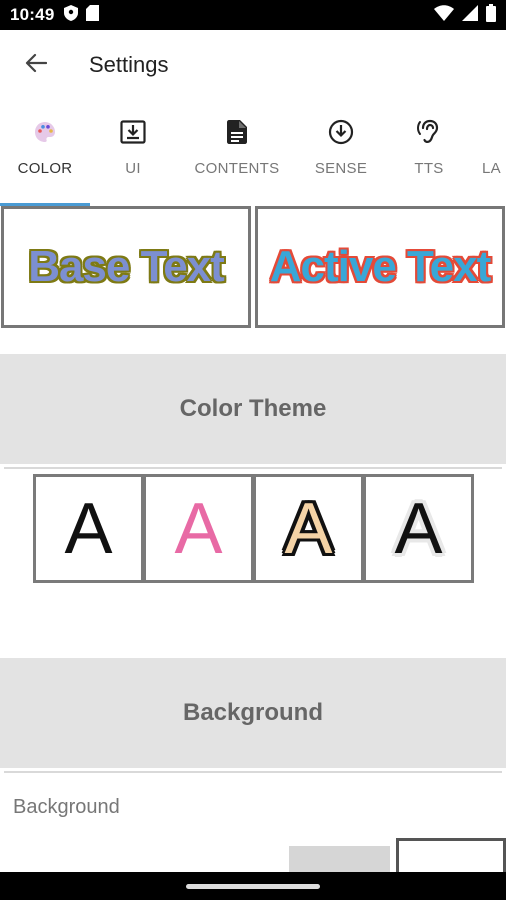 This screenshot has height=900, width=506. I want to click on download-box-icon, so click(133, 132).